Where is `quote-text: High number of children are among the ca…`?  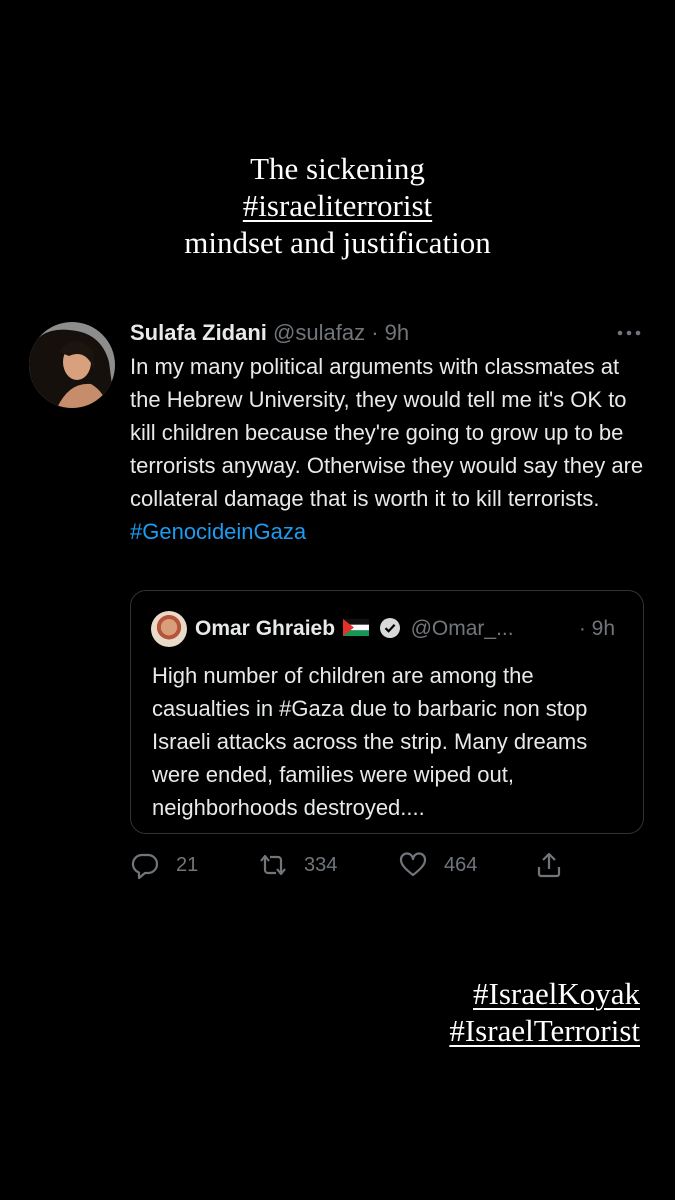 quote-text: High number of children are among the ca… is located at coordinates (370, 741).